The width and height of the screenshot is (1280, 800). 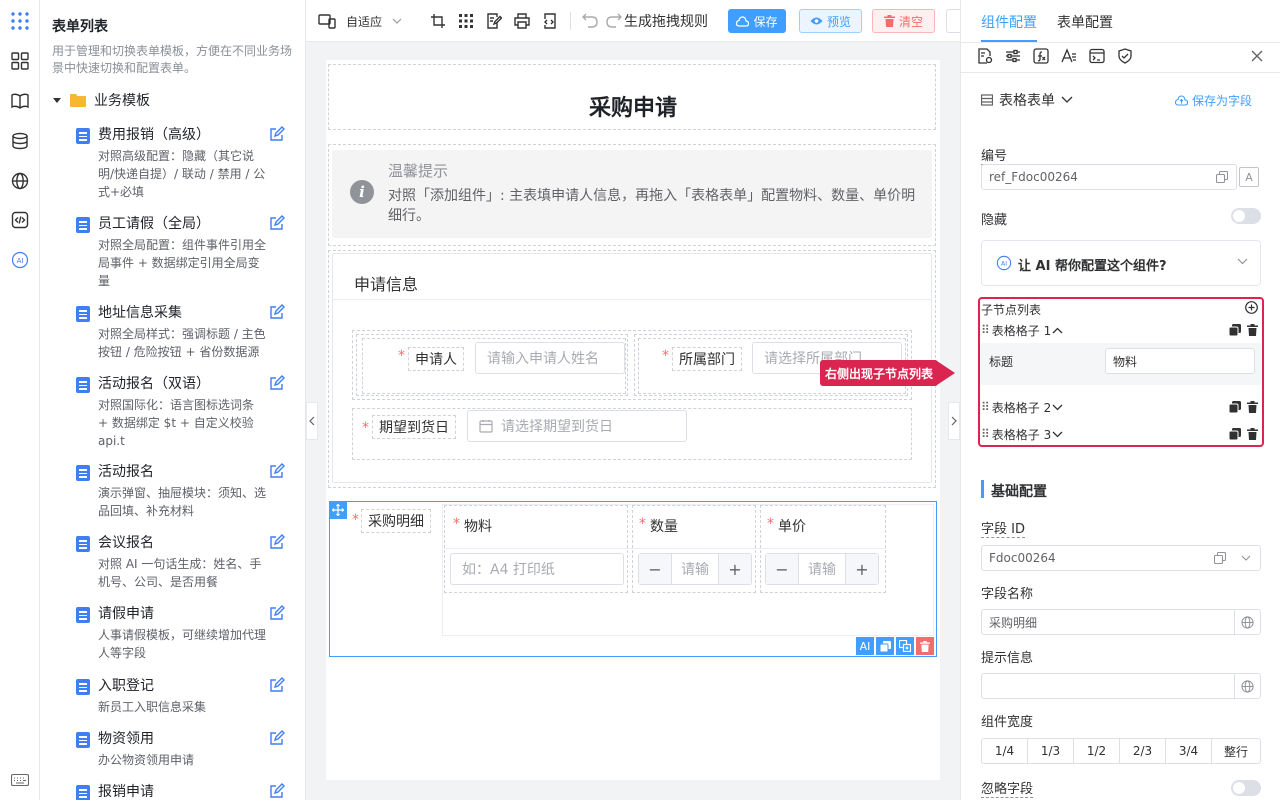 What do you see at coordinates (666, 21) in the screenshot?
I see `generate-drag-rules-button: 生成拖拽规则` at bounding box center [666, 21].